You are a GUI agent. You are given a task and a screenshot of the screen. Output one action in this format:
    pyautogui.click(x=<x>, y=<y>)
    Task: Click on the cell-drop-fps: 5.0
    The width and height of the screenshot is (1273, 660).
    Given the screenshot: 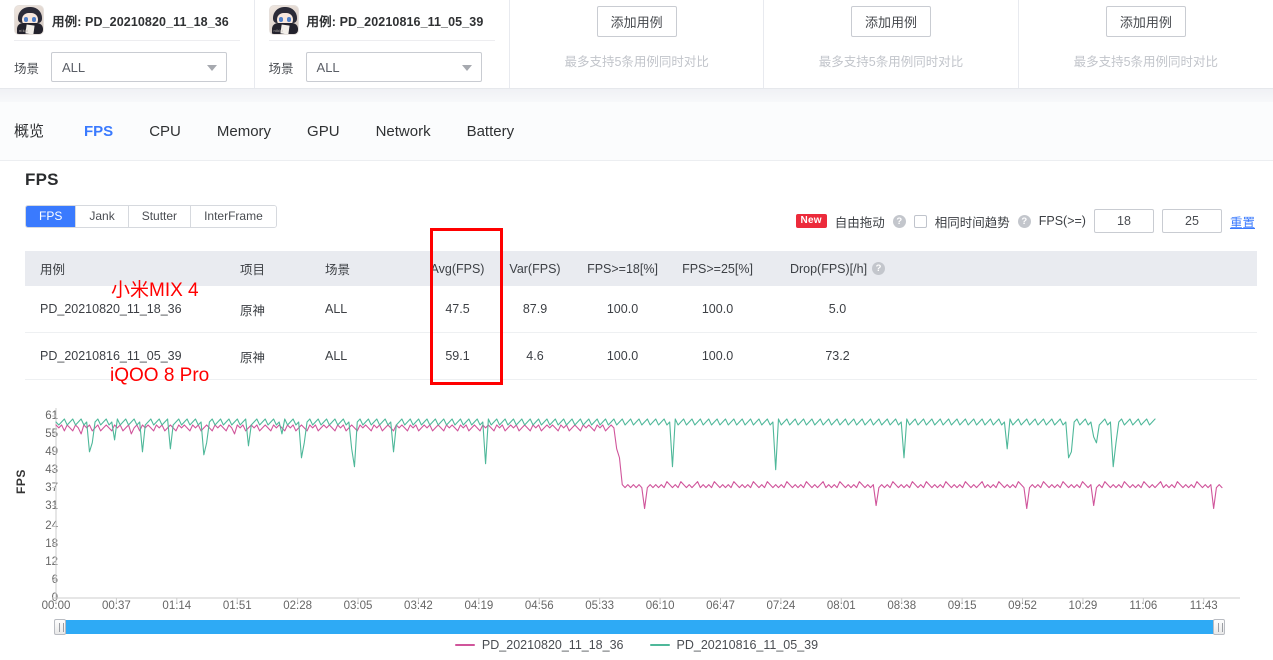 What is the action you would take?
    pyautogui.click(x=837, y=309)
    